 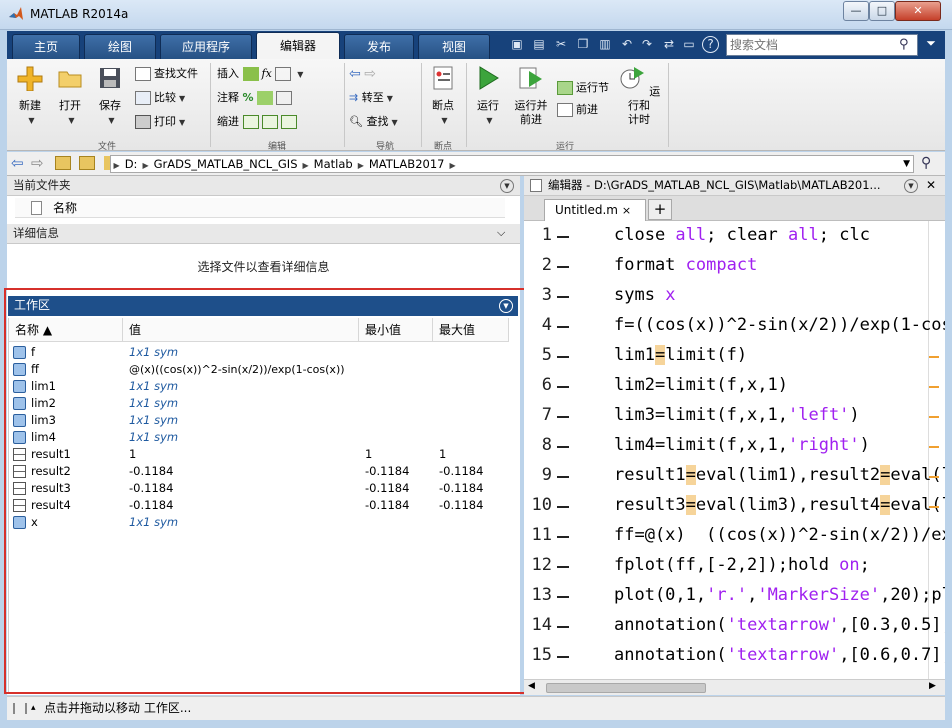 What do you see at coordinates (488, 96) in the screenshot?
I see `run-button: 运行 ▼` at bounding box center [488, 96].